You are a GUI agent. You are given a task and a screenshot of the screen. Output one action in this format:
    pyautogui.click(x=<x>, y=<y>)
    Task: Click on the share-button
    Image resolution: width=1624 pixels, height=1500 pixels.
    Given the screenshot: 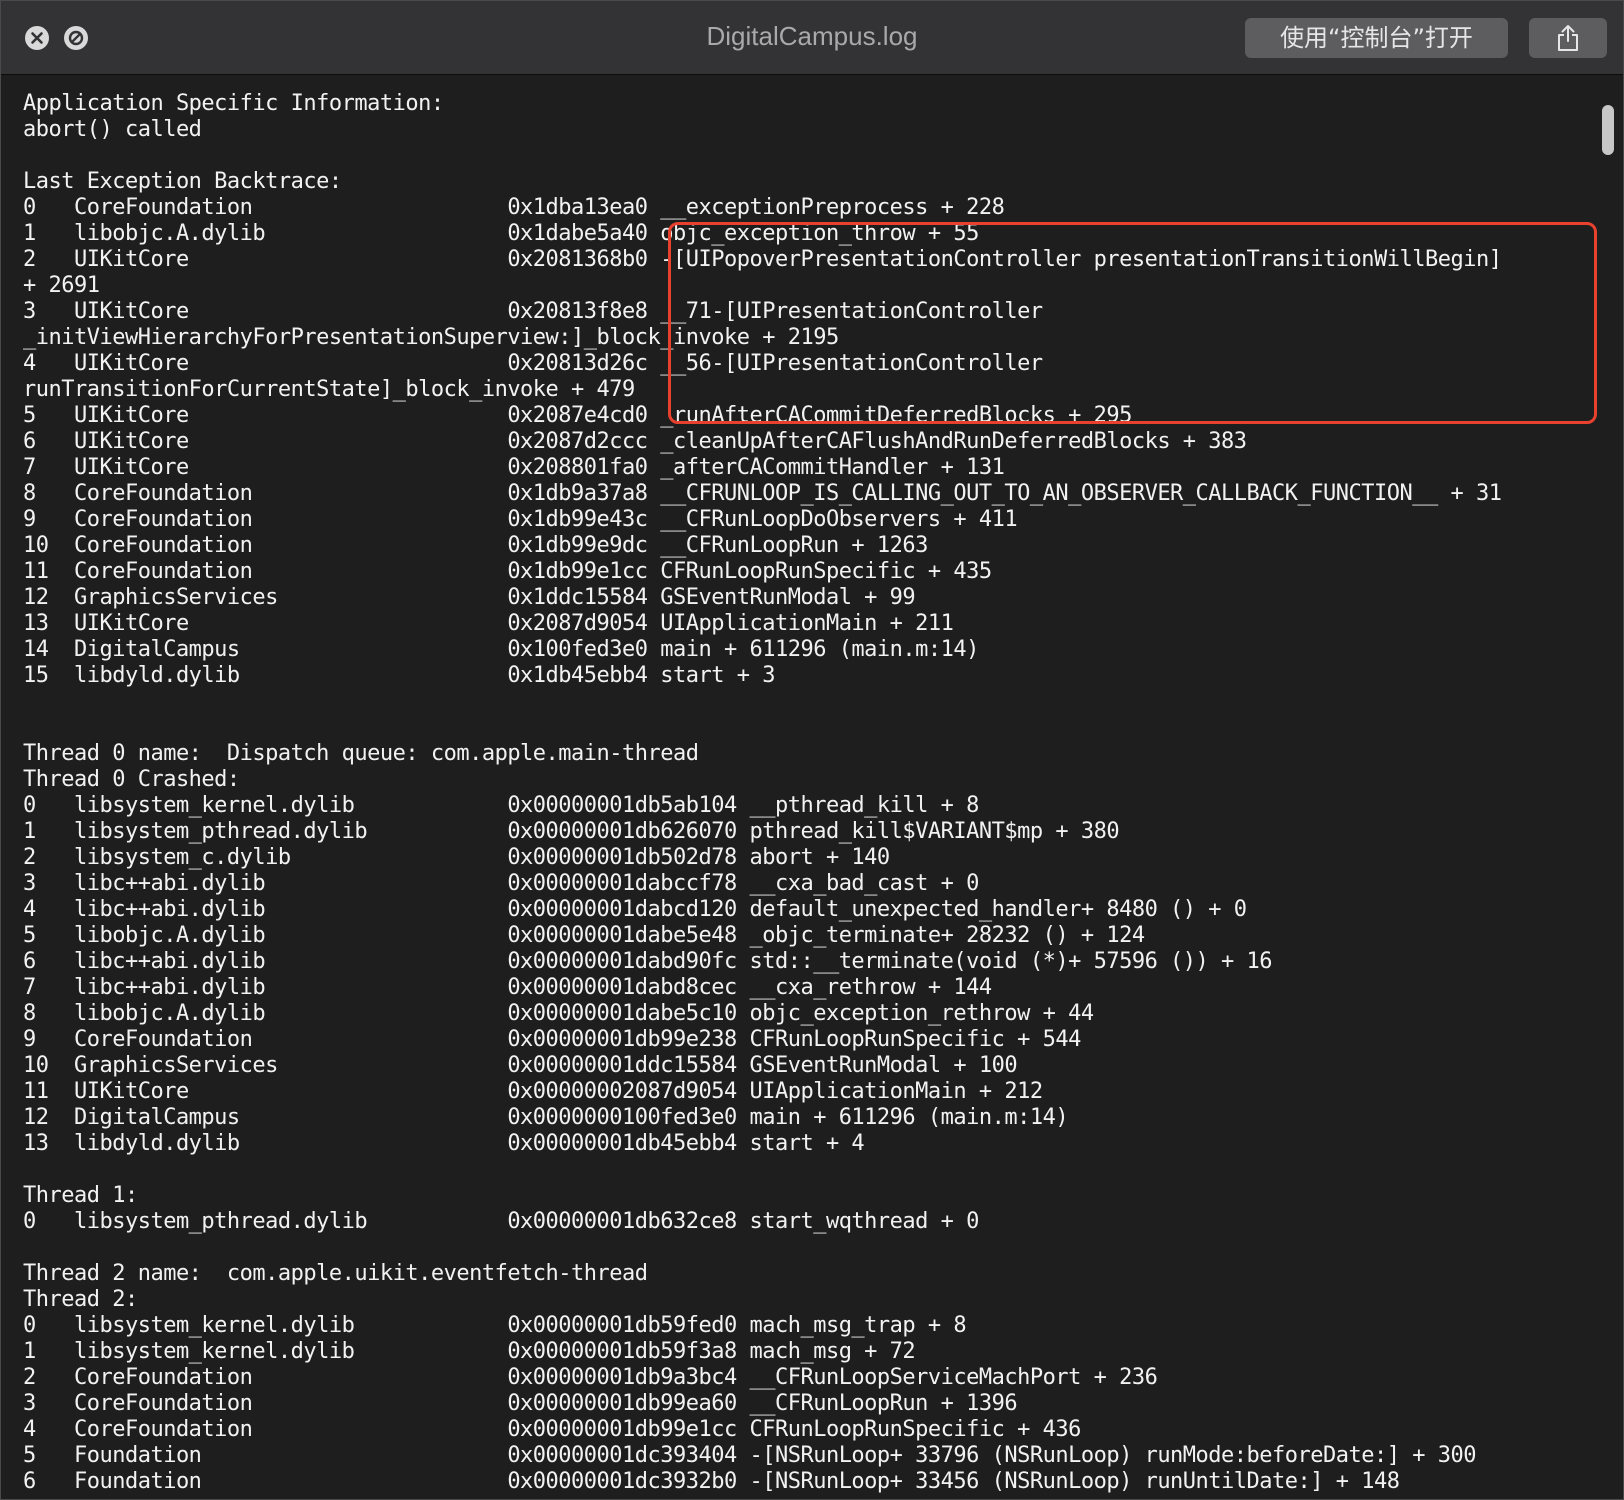 What is the action you would take?
    pyautogui.click(x=1568, y=38)
    